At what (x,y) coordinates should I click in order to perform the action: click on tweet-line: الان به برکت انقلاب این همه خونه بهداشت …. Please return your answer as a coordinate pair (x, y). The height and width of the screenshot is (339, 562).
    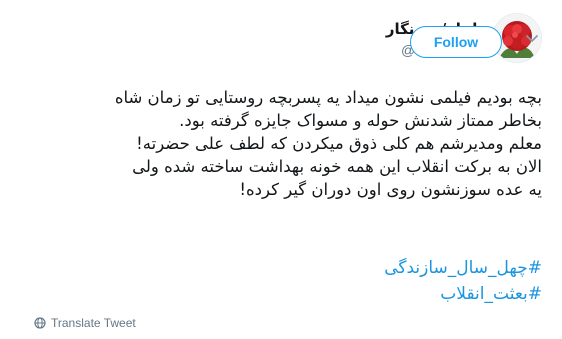
    Looking at the image, I should click on (337, 166).